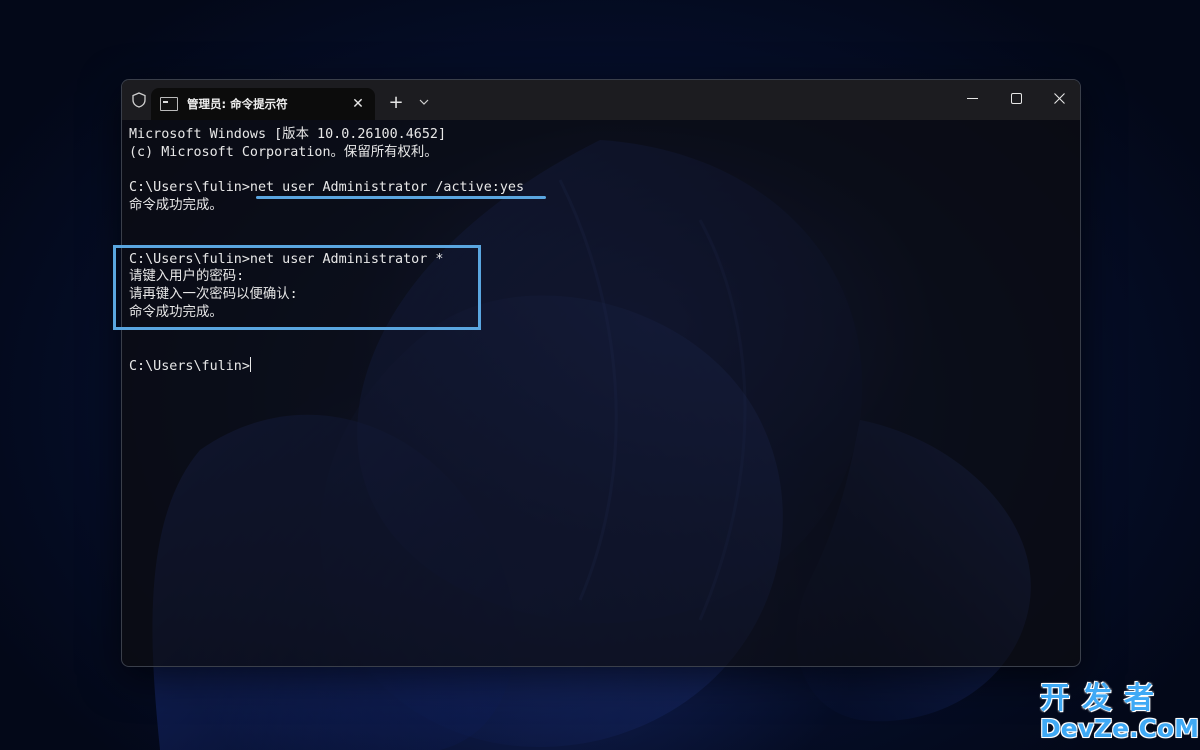 The image size is (1200, 750). Describe the element at coordinates (176, 206) in the screenshot. I see `terminal-line: 命令成功完成。` at that location.